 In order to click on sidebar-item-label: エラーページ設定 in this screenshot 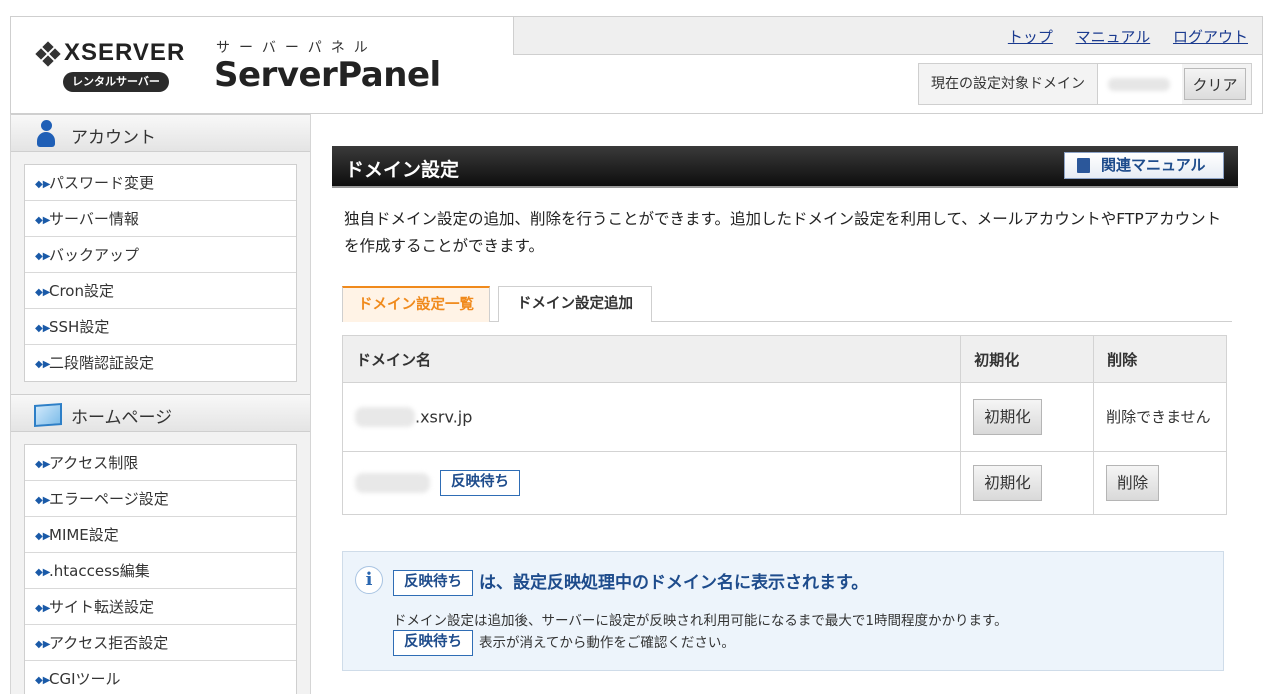, I will do `click(109, 499)`.